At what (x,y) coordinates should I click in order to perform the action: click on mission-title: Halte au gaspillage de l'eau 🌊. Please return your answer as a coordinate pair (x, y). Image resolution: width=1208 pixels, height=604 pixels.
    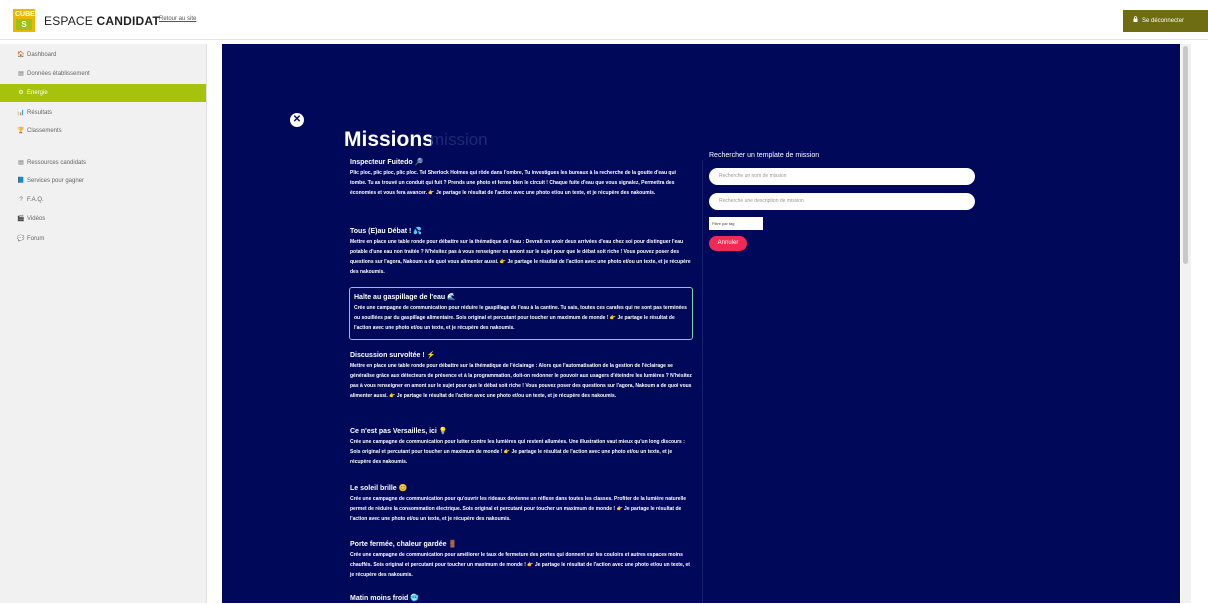
    Looking at the image, I should click on (405, 297).